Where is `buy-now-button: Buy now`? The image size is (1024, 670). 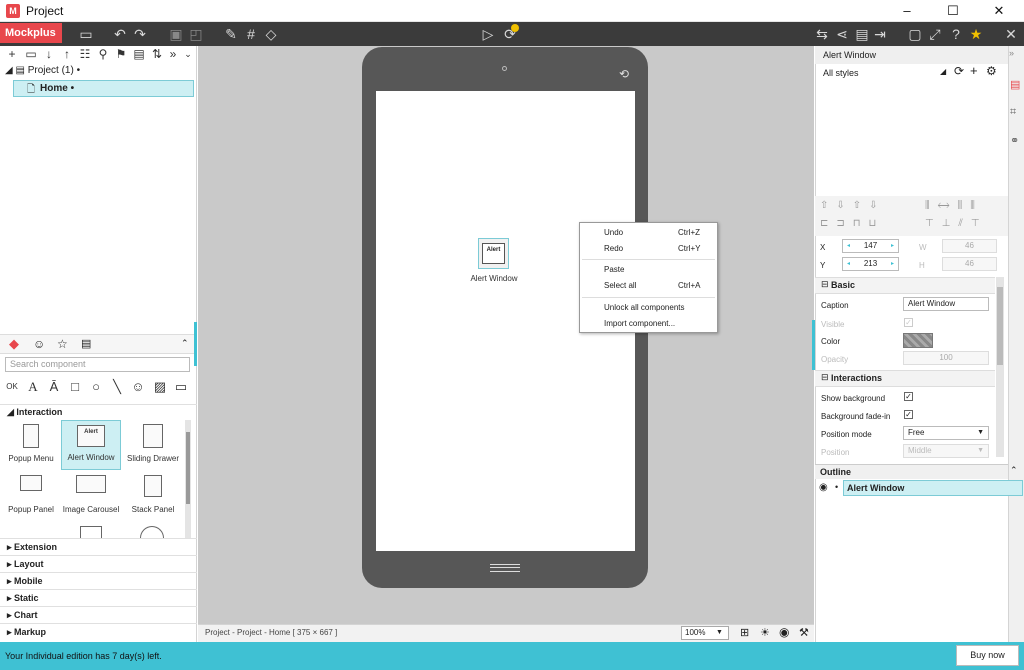
buy-now-button: Buy now is located at coordinates (987, 655).